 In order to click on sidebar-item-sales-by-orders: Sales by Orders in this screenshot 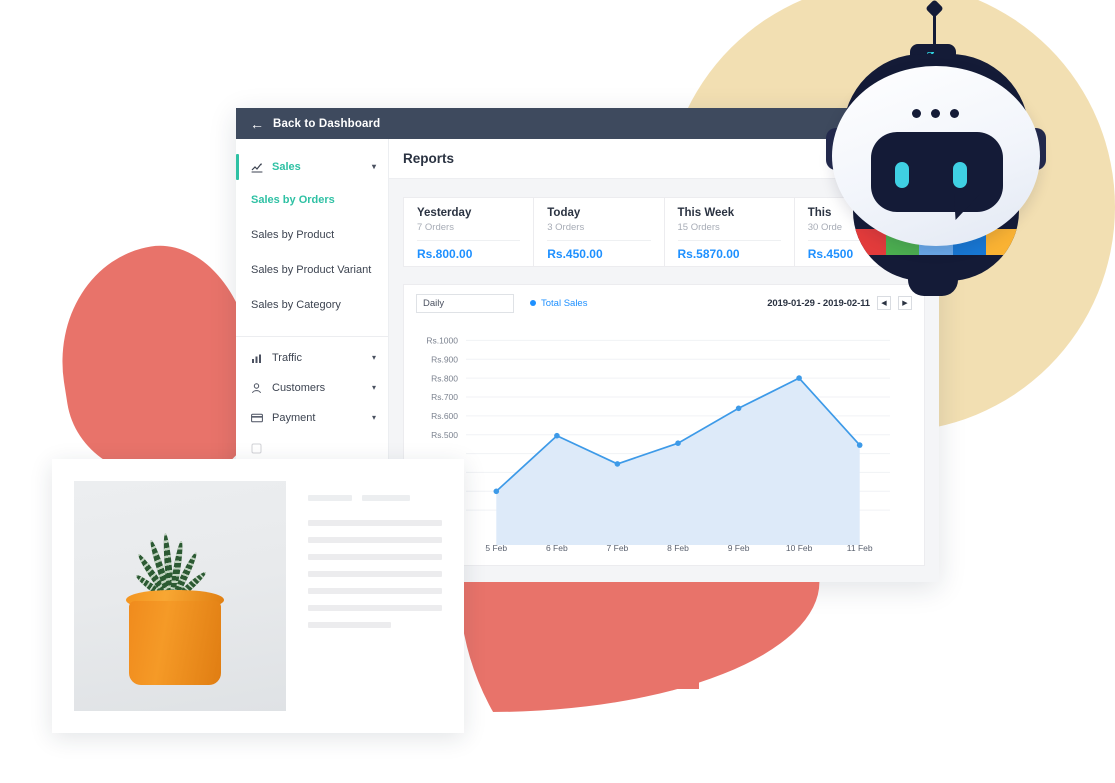, I will do `click(312, 199)`.